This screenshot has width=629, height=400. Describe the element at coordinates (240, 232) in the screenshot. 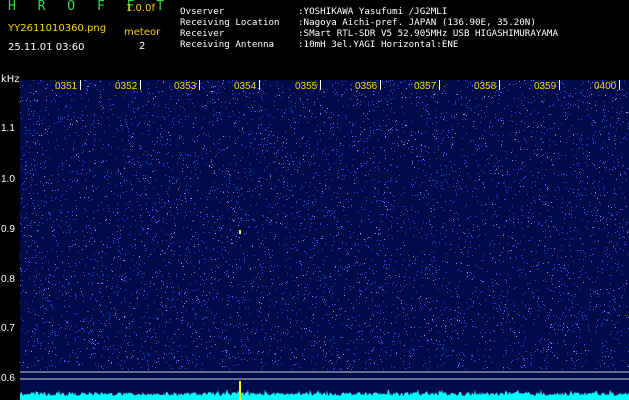

I see `meteor-echo` at that location.